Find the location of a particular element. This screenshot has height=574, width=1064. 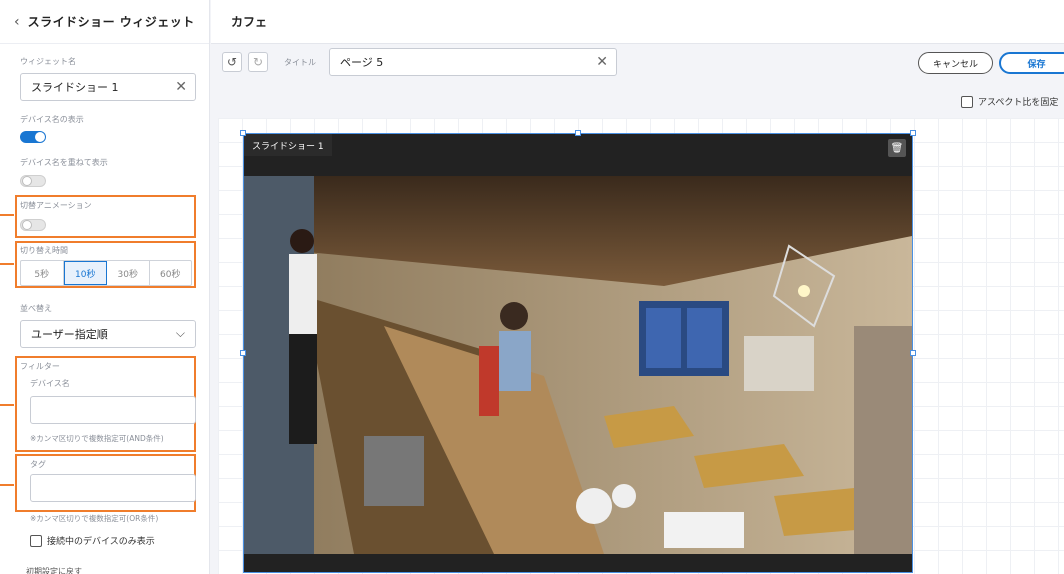

filter-label: フィルター is located at coordinates (40, 366).